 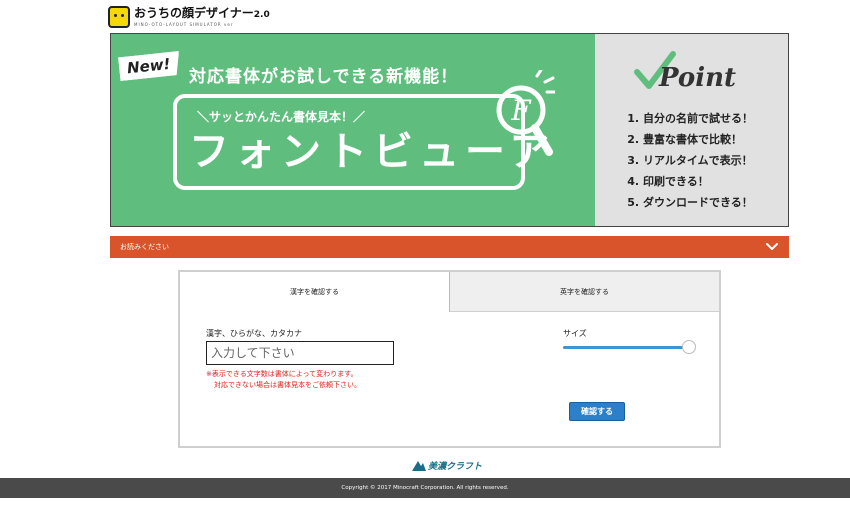 What do you see at coordinates (150, 66) in the screenshot?
I see `new-badge: New!` at bounding box center [150, 66].